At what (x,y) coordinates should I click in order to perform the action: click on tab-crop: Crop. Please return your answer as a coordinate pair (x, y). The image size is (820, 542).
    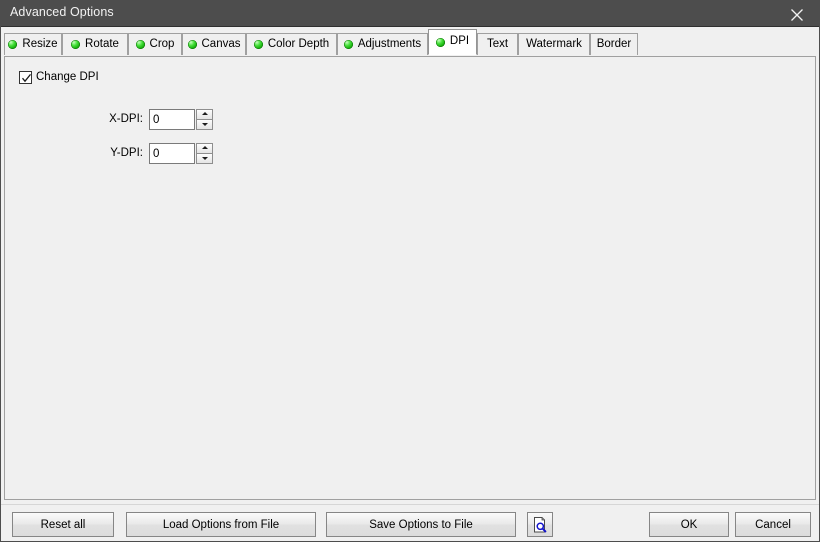
    Looking at the image, I should click on (155, 44).